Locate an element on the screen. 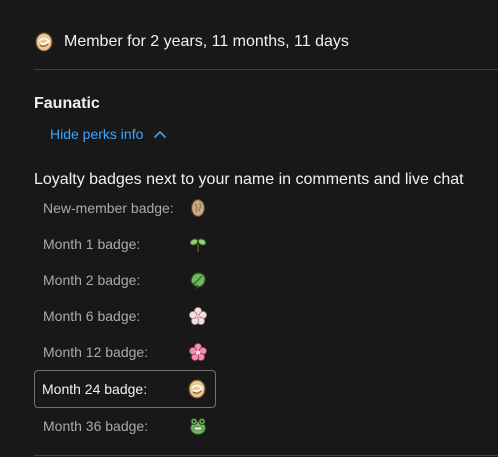 The width and height of the screenshot is (498, 457). badge-row-month-12: Month 12 badge: is located at coordinates (125, 352).